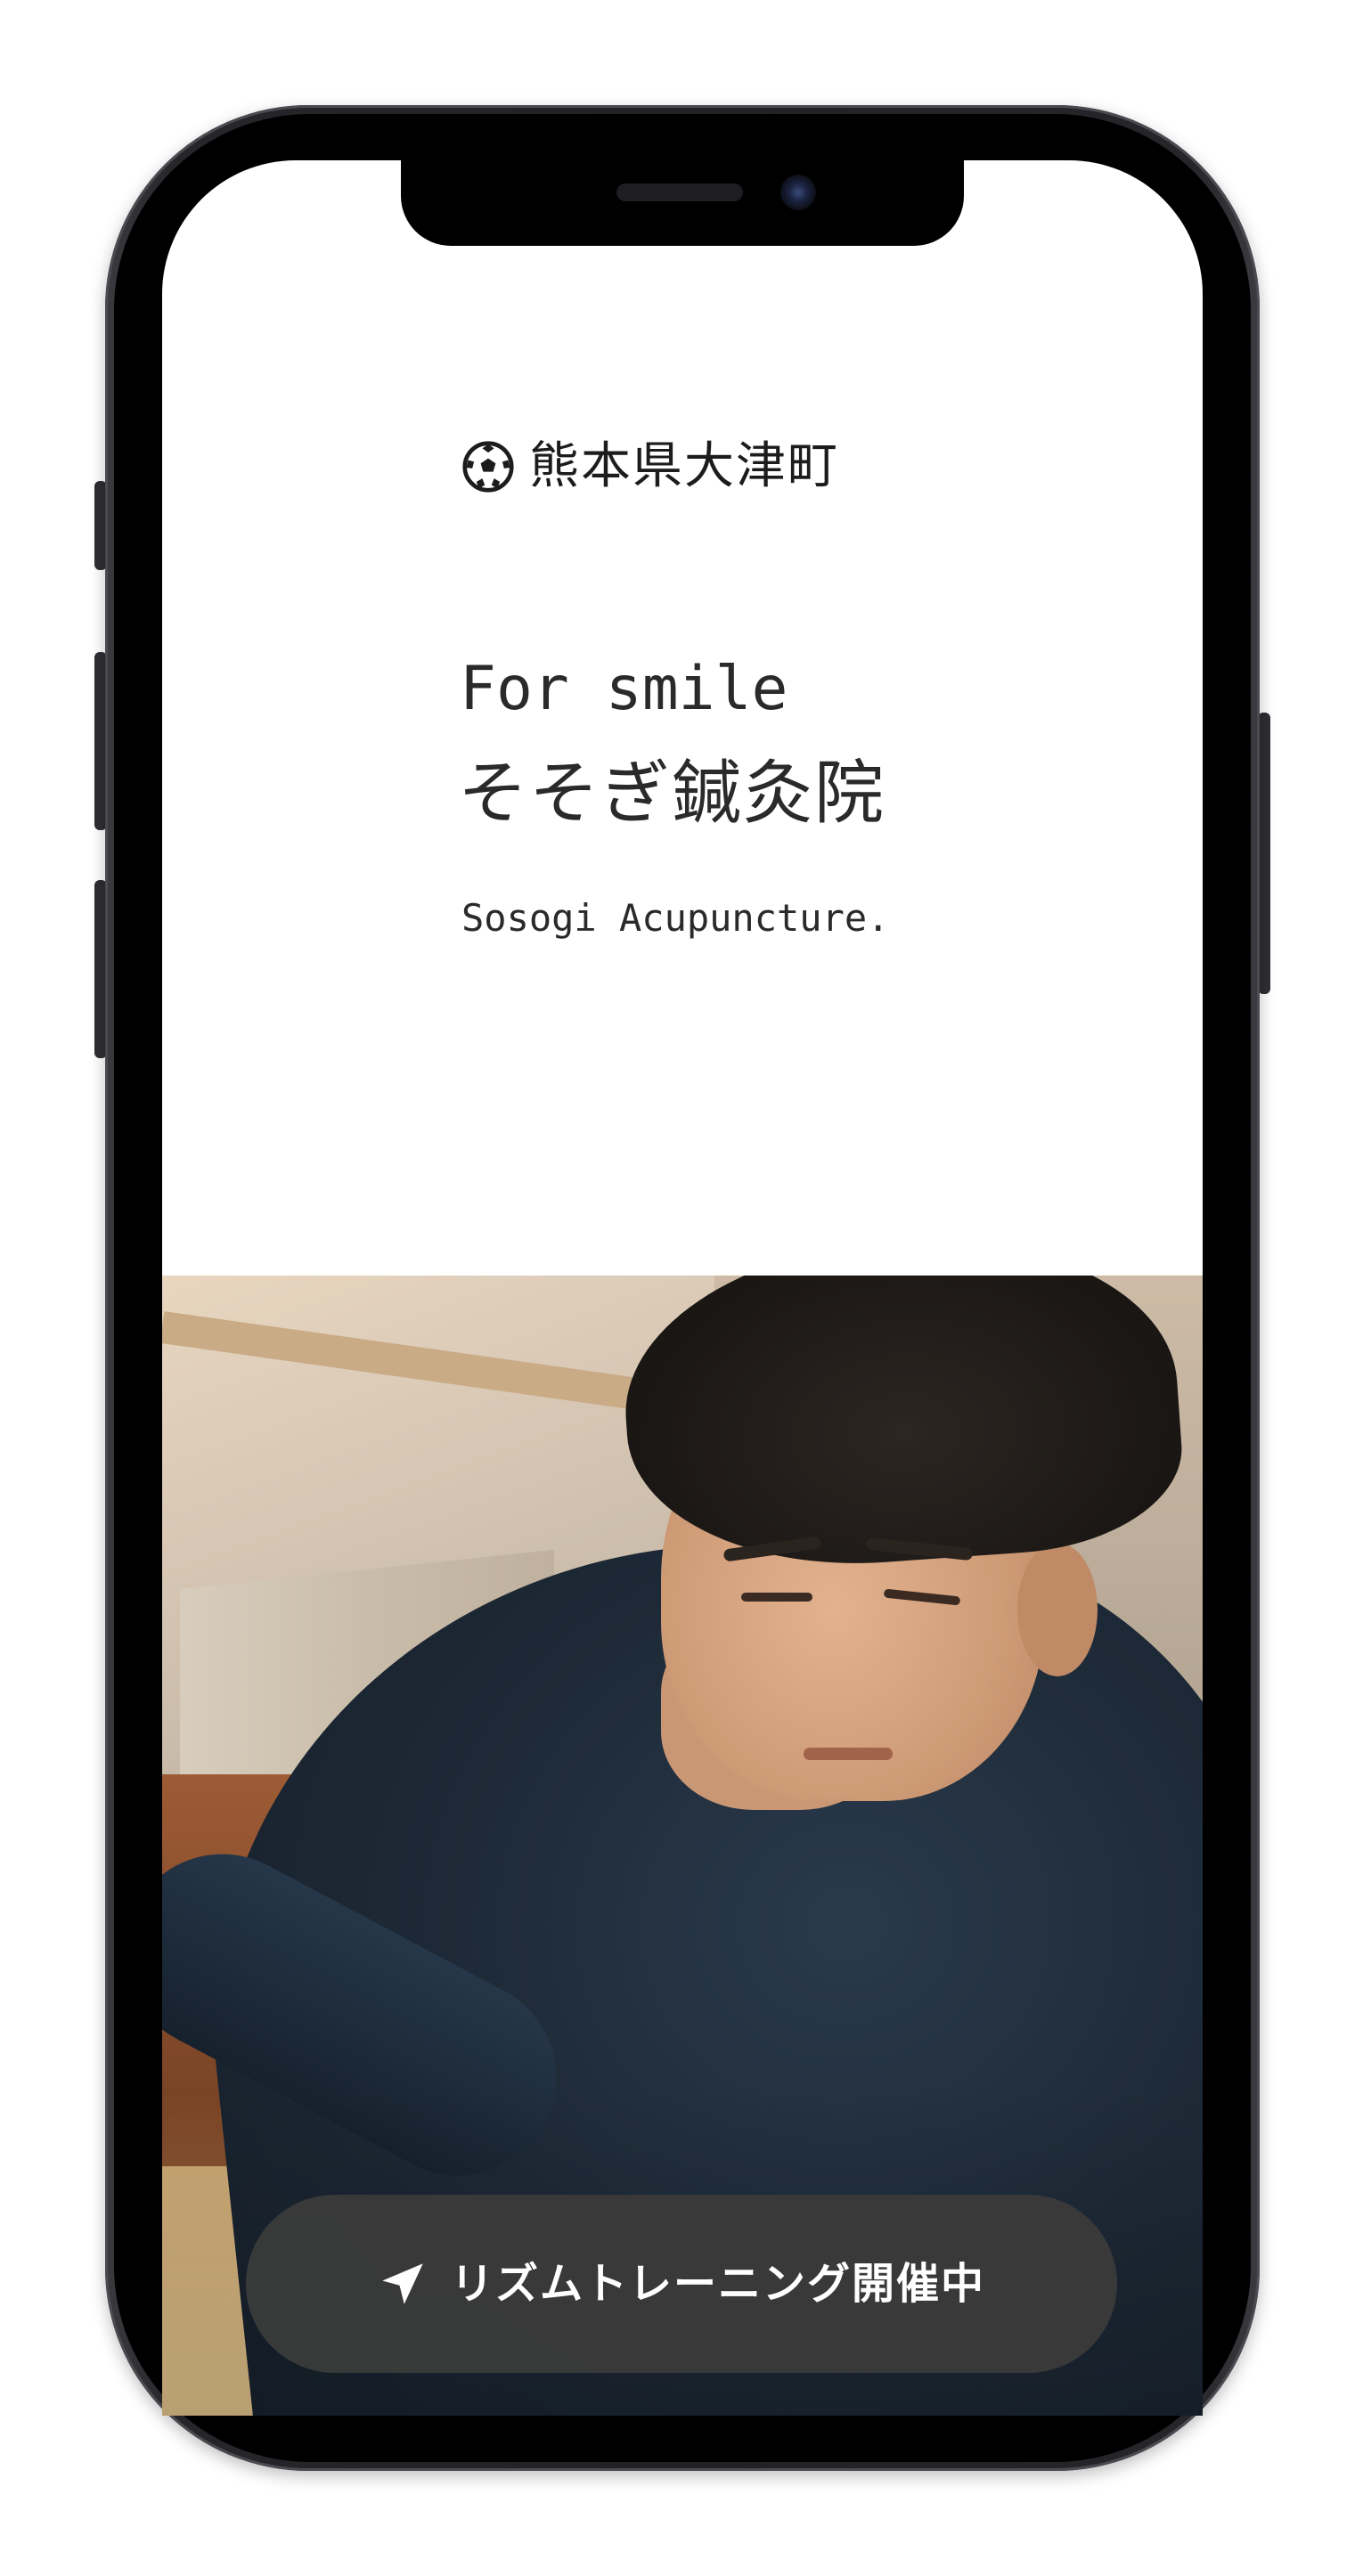  I want to click on front-camera, so click(798, 193).